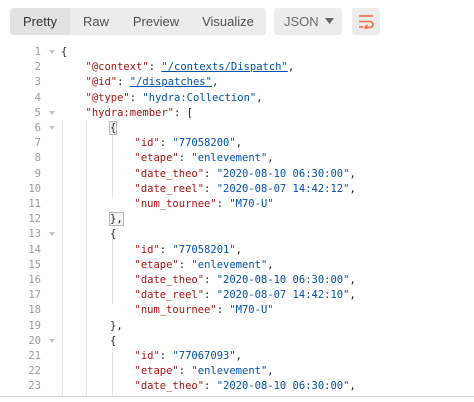 The image size is (474, 402). What do you see at coordinates (34, 204) in the screenshot?
I see `line-number: 11` at bounding box center [34, 204].